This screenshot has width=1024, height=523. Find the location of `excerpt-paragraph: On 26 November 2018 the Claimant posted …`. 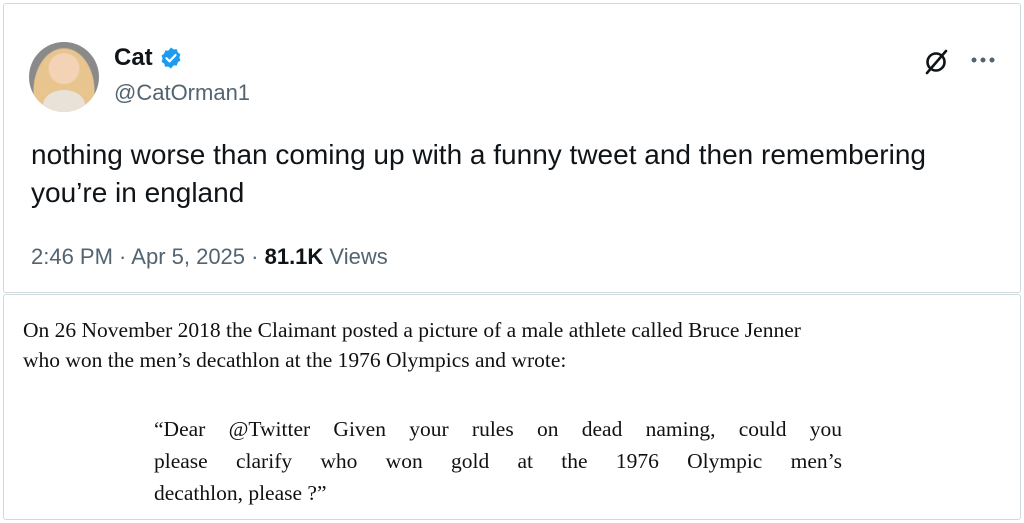

excerpt-paragraph: On 26 November 2018 the Claimant posted … is located at coordinates (515, 345).